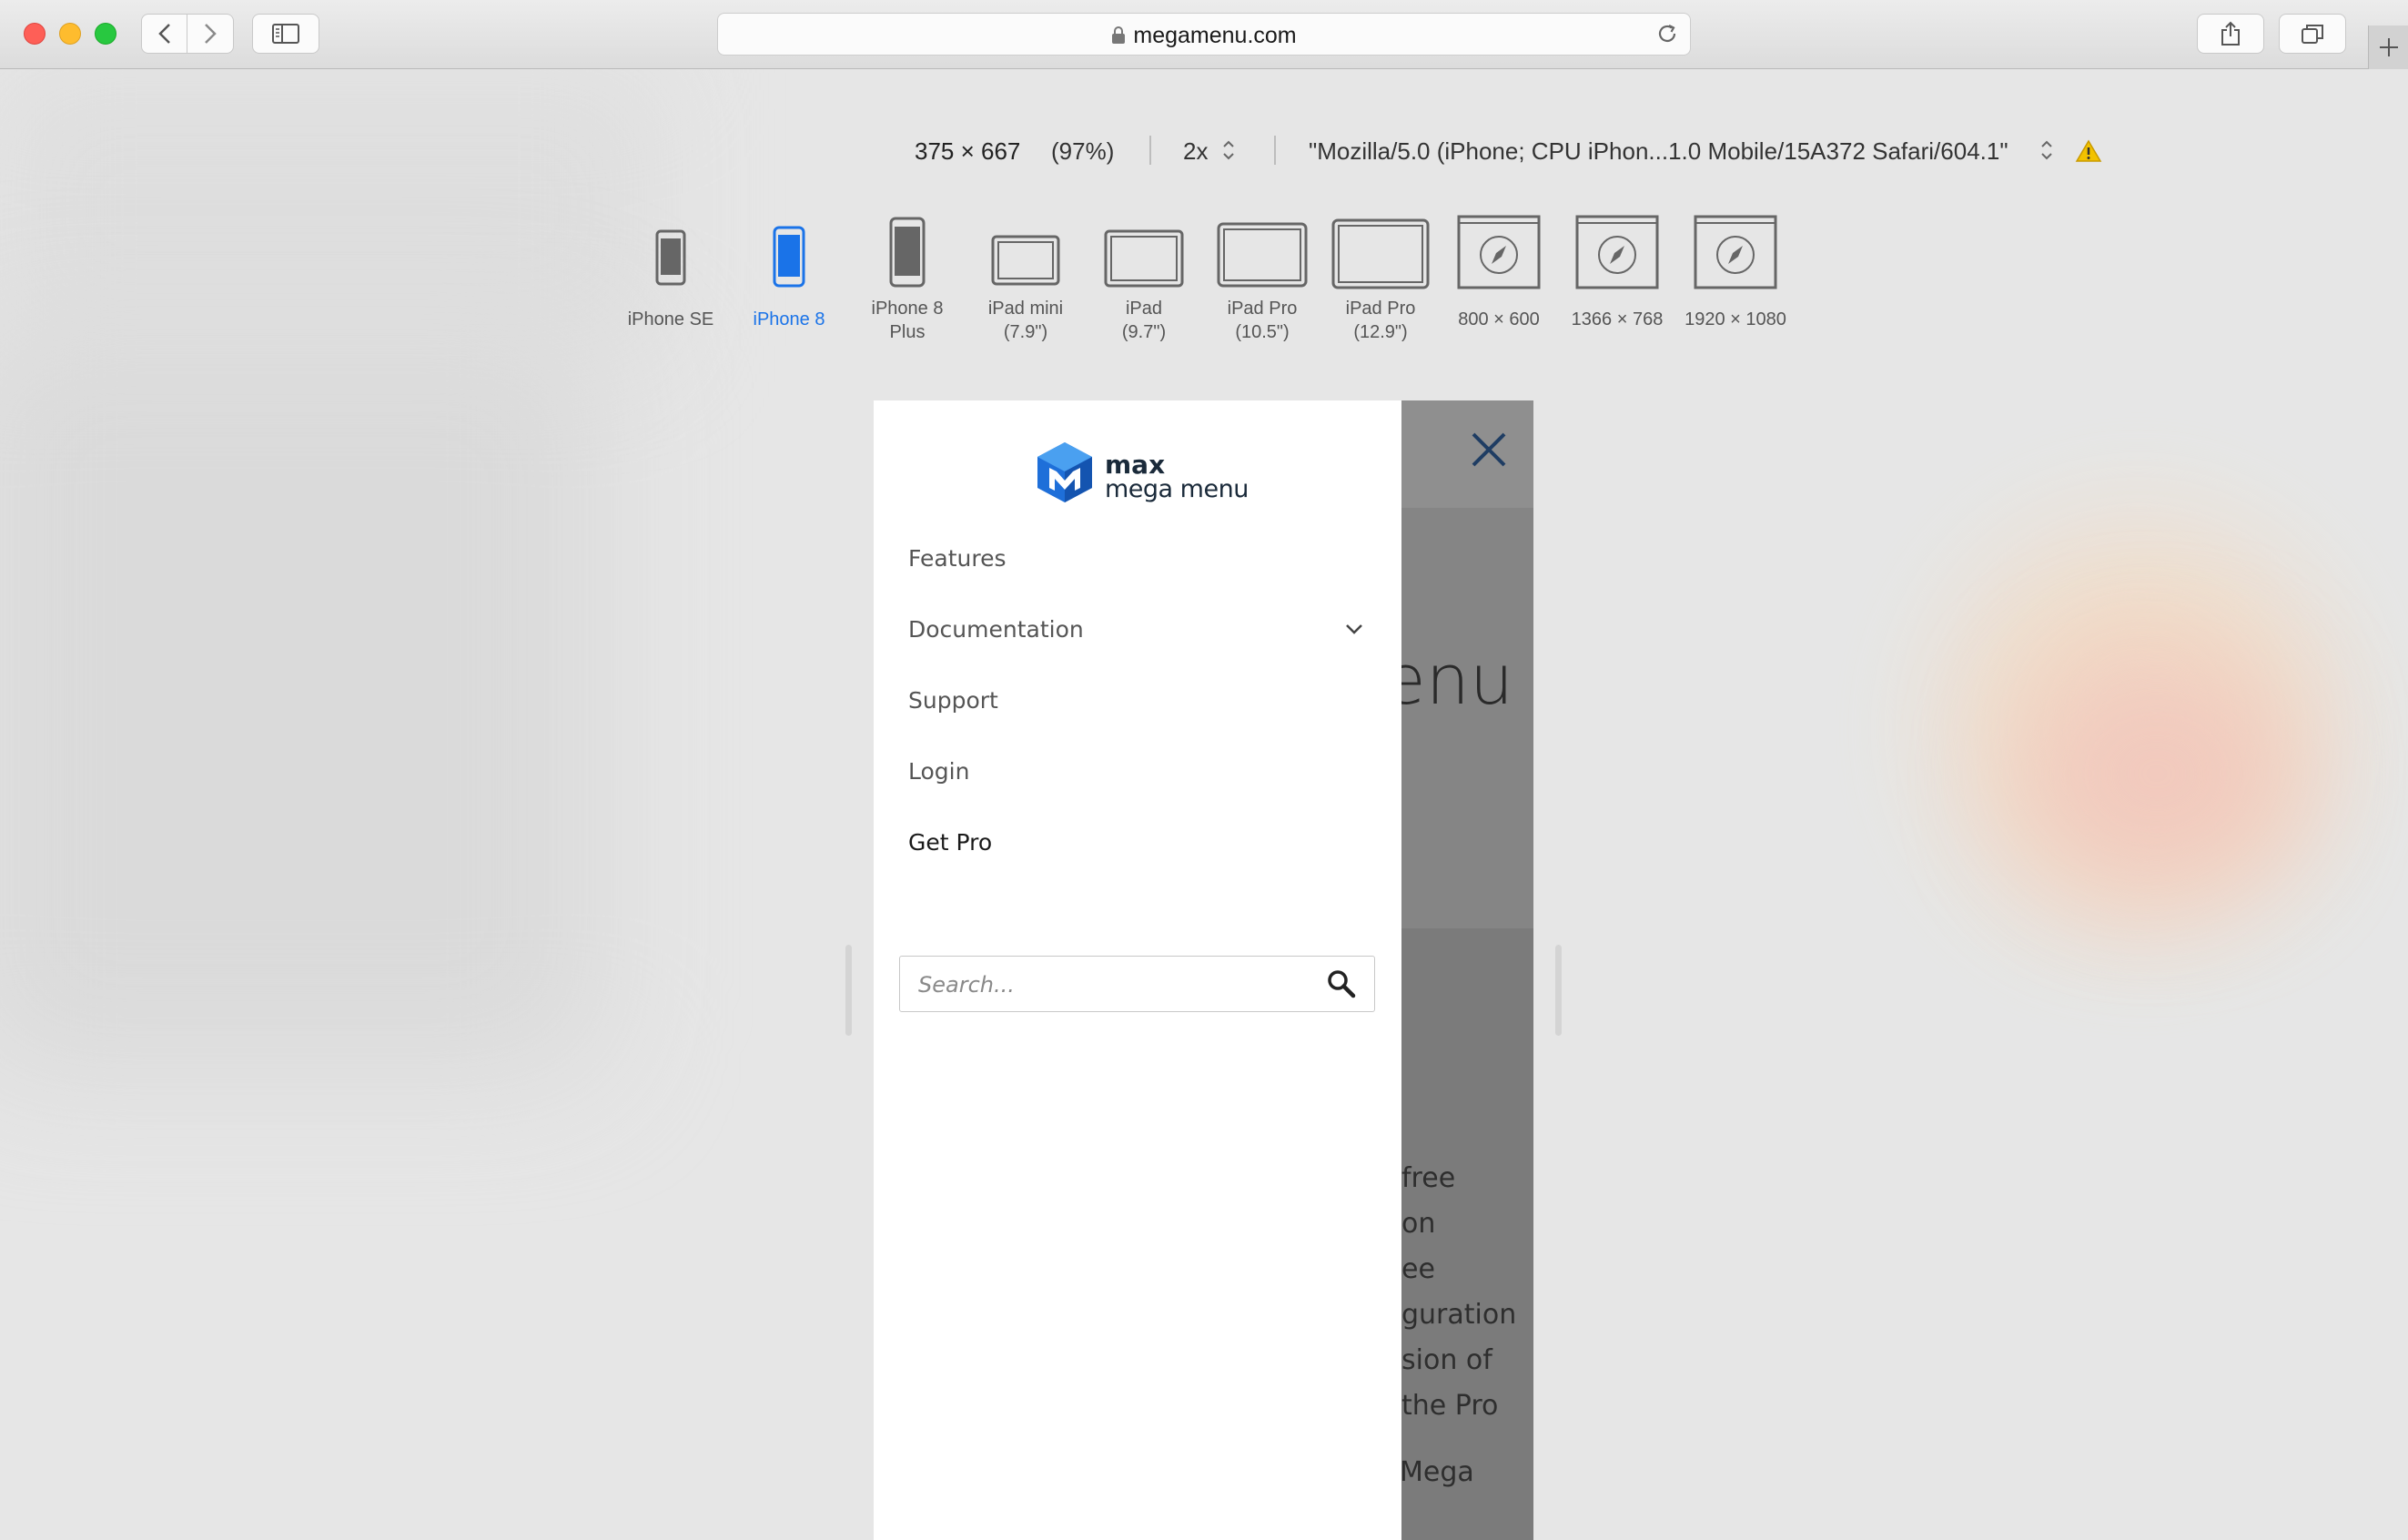 This screenshot has height=1540, width=2408. What do you see at coordinates (1083, 151) in the screenshot?
I see `viewport-zoom: (97%)` at bounding box center [1083, 151].